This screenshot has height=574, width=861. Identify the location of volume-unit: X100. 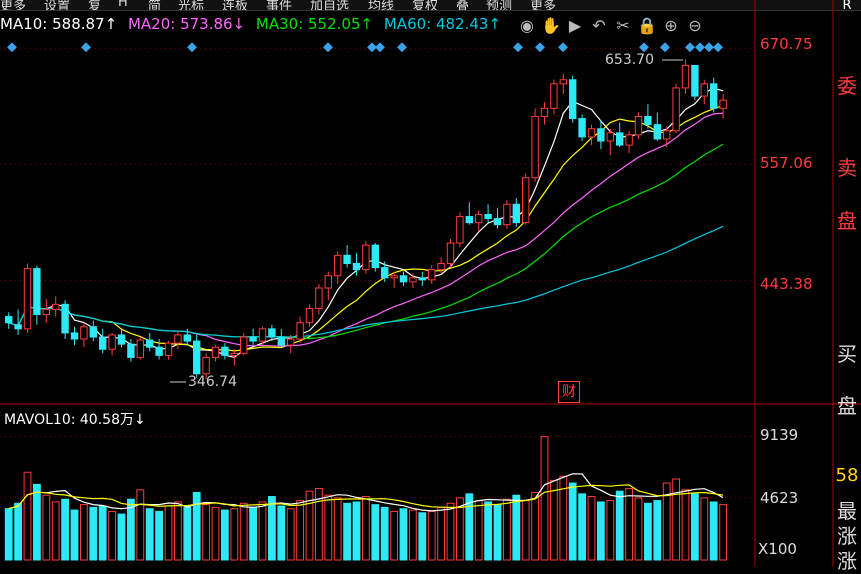
(777, 549).